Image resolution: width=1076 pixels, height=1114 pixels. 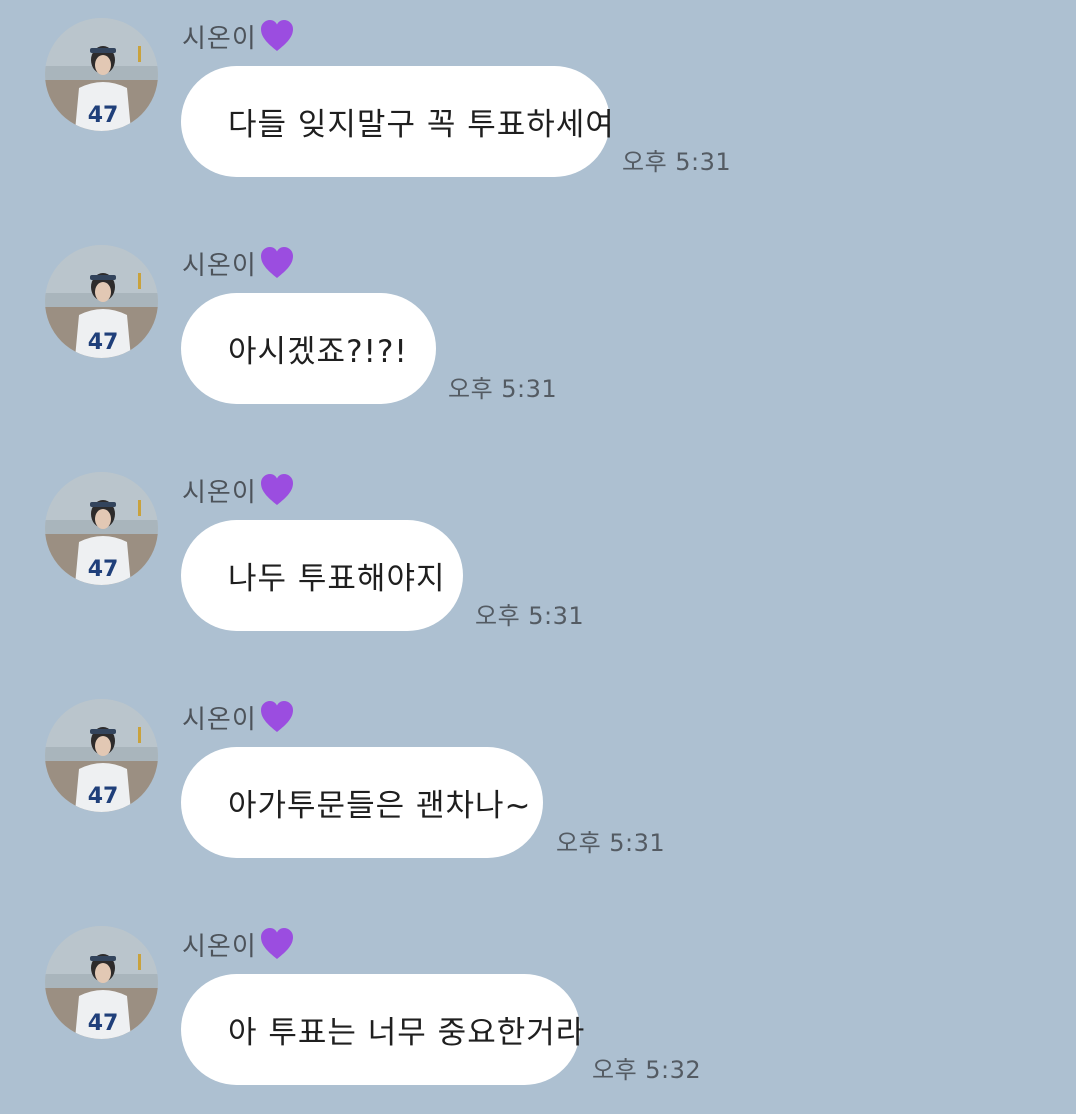 I want to click on message-bubble: 다들 잊지말구 꼭 투표하세여, so click(x=397, y=121).